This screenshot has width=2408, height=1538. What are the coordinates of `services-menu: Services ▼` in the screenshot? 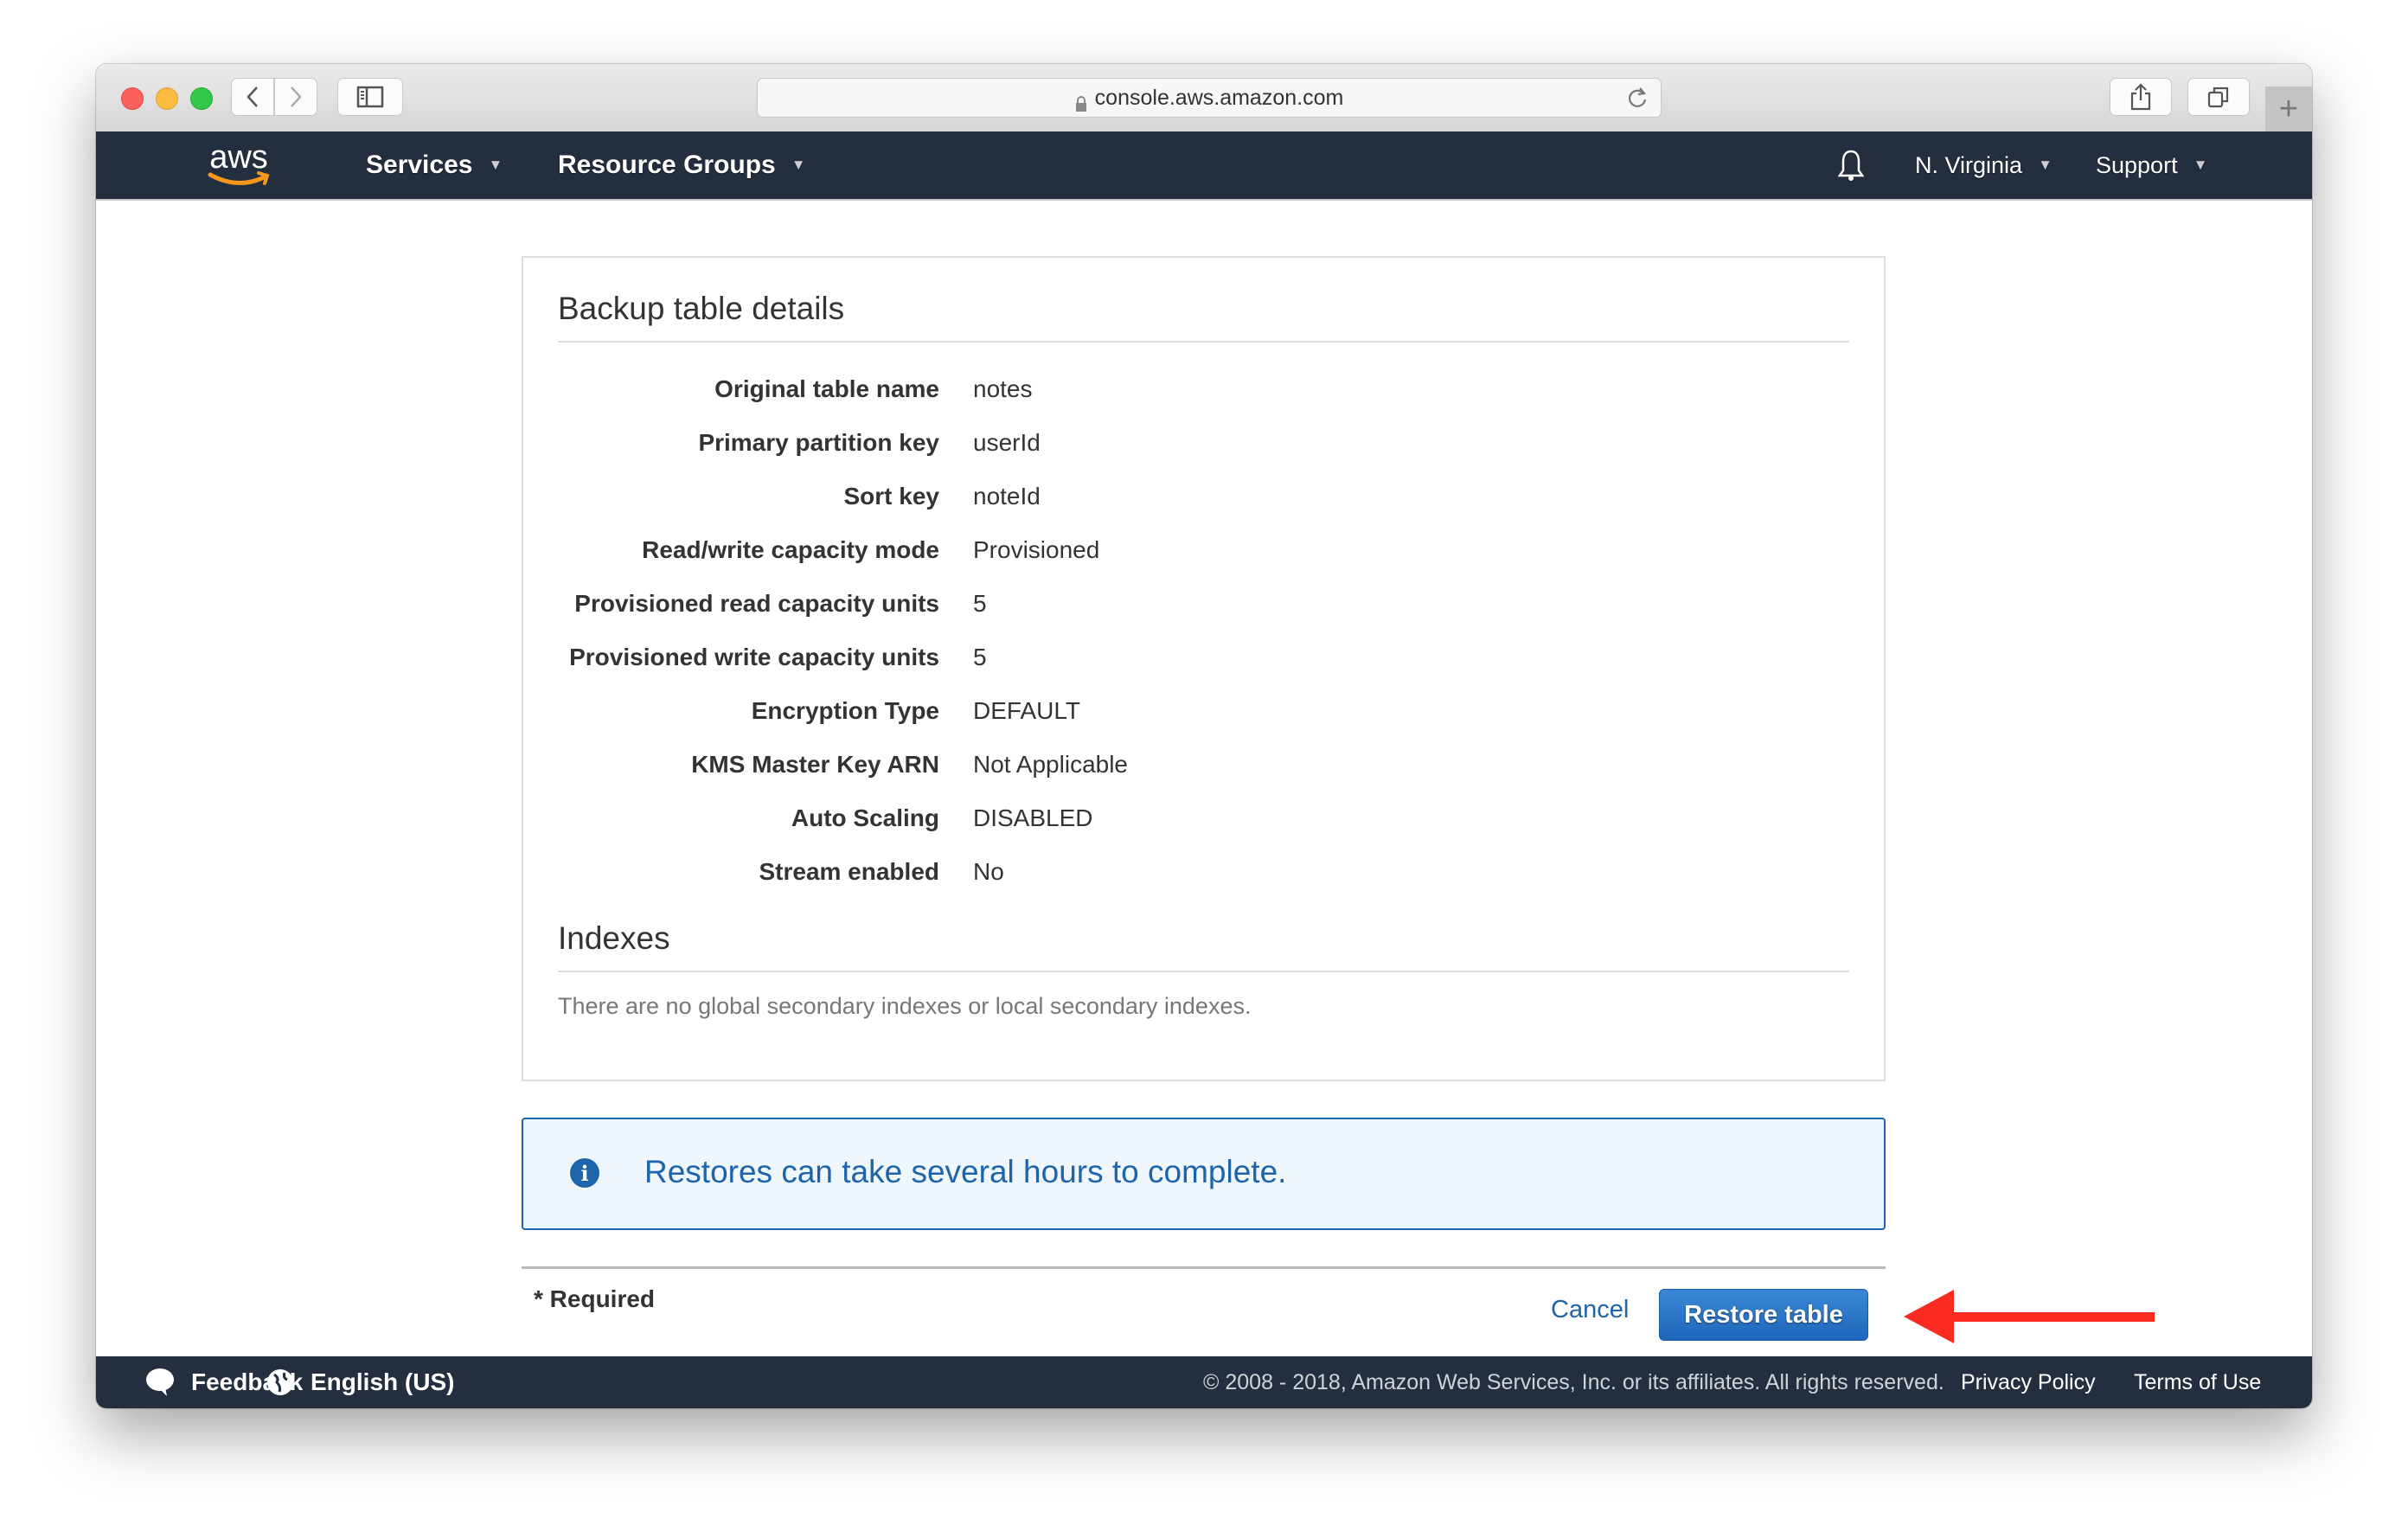 It's located at (434, 165).